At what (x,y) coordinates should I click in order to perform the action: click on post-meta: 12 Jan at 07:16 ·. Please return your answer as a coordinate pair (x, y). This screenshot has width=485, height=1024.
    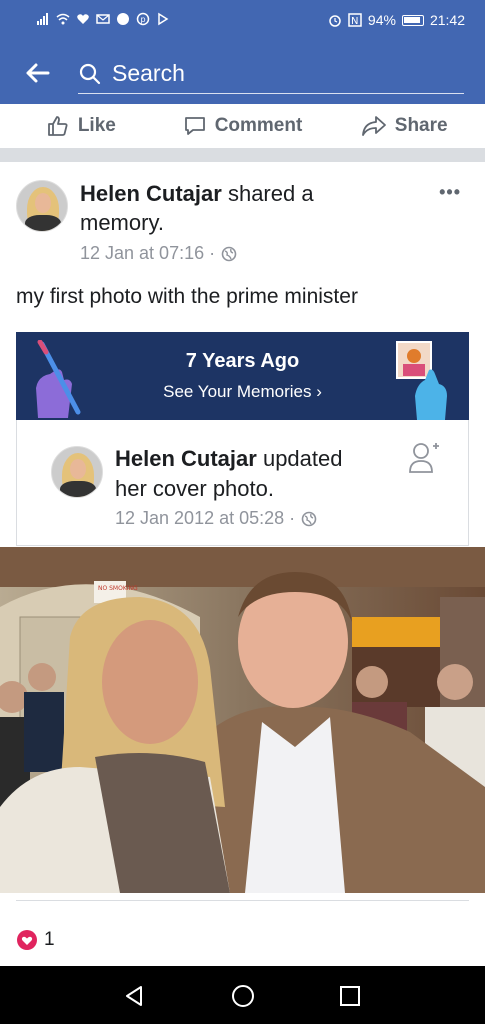
    Looking at the image, I should click on (158, 253).